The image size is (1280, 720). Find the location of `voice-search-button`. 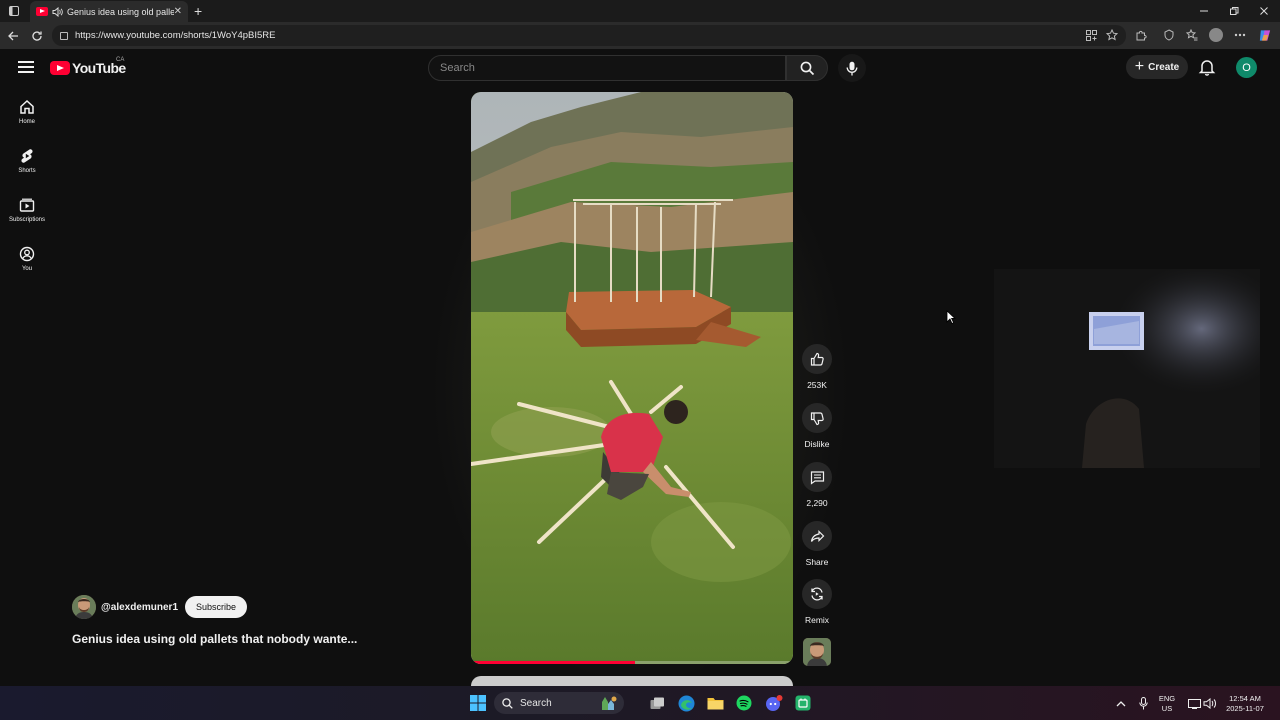

voice-search-button is located at coordinates (852, 68).